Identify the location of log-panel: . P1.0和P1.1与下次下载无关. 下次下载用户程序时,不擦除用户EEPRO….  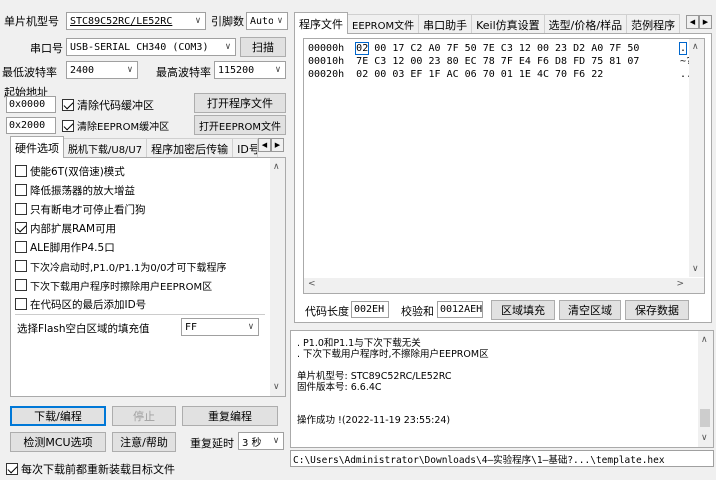
(502, 389).